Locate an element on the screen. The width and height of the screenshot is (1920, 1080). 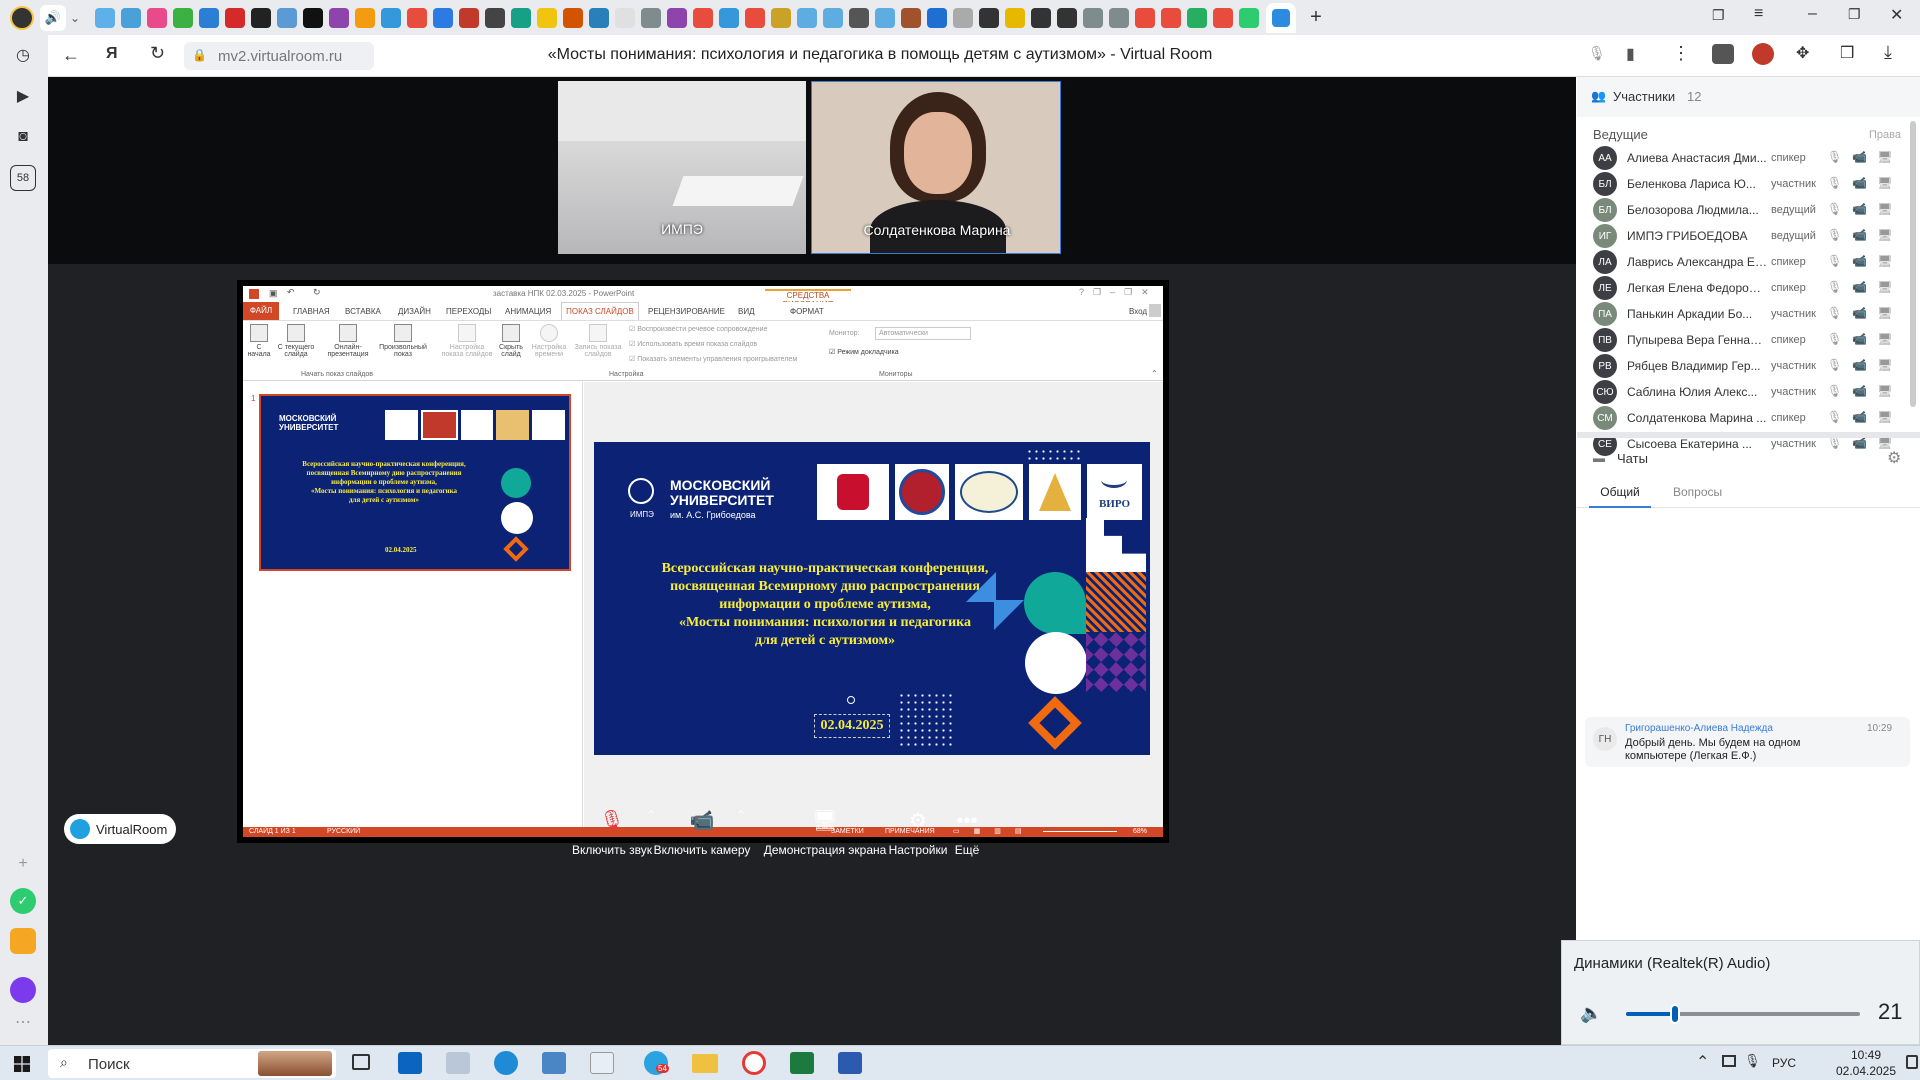
download-icon: ⤓ is located at coordinates (1888, 52).